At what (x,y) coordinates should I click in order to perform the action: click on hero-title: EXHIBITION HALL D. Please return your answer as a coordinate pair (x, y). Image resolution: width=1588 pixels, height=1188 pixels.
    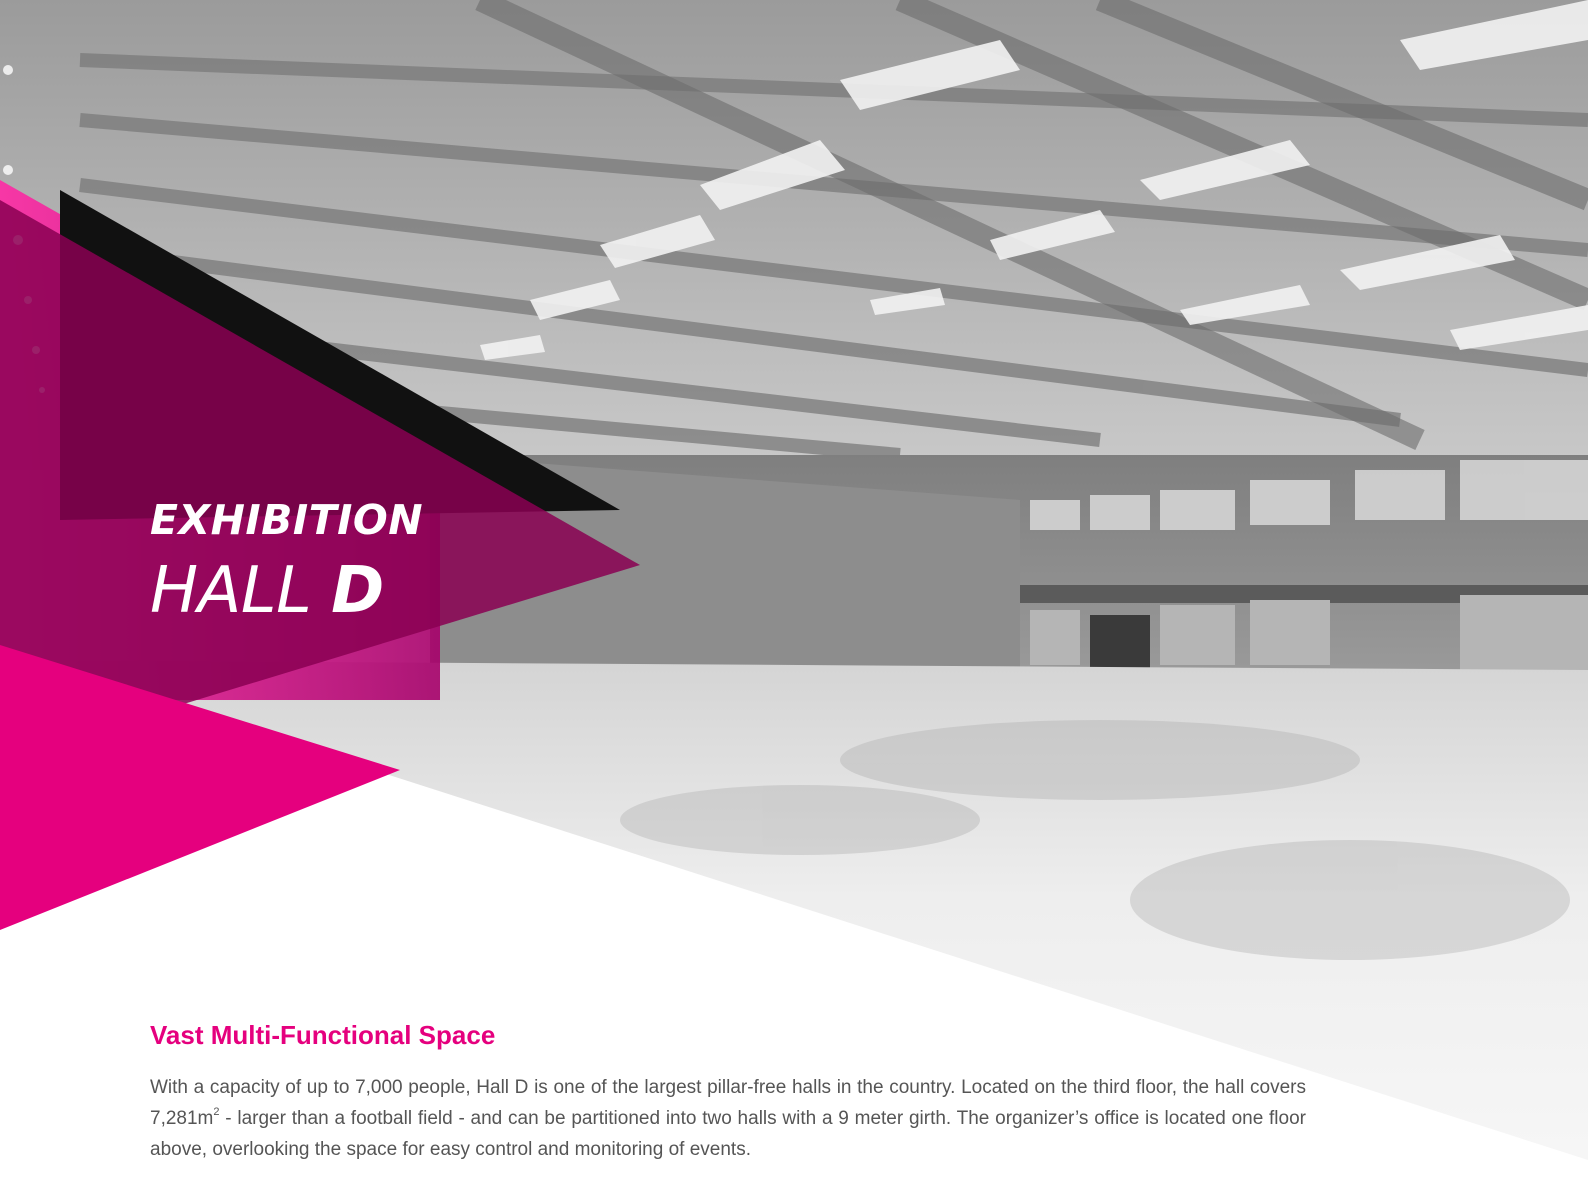
    Looking at the image, I should click on (287, 560).